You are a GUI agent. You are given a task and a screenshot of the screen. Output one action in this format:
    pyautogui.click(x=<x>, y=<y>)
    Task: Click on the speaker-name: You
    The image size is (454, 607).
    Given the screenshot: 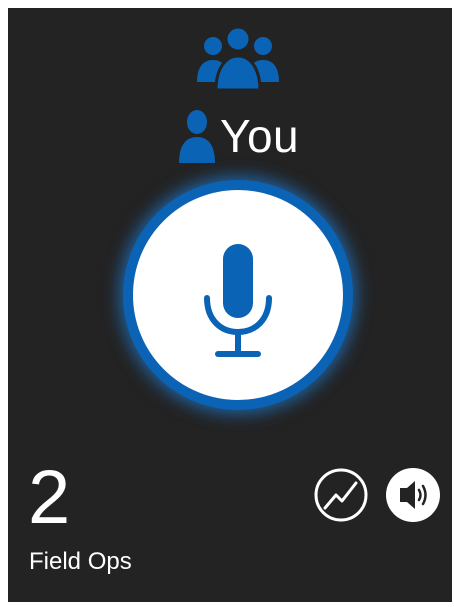 What is the action you would take?
    pyautogui.click(x=260, y=136)
    